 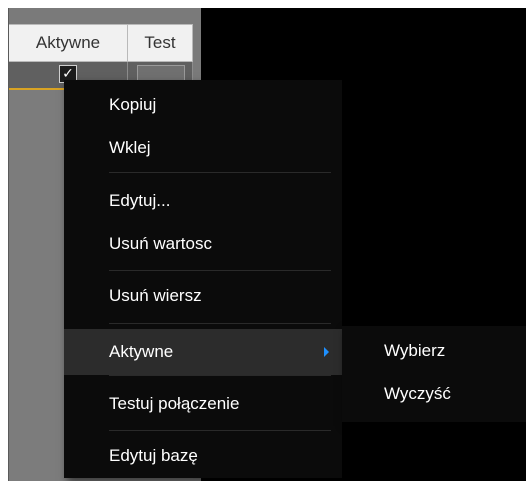 What do you see at coordinates (160, 43) in the screenshot?
I see `column-header-test: Test` at bounding box center [160, 43].